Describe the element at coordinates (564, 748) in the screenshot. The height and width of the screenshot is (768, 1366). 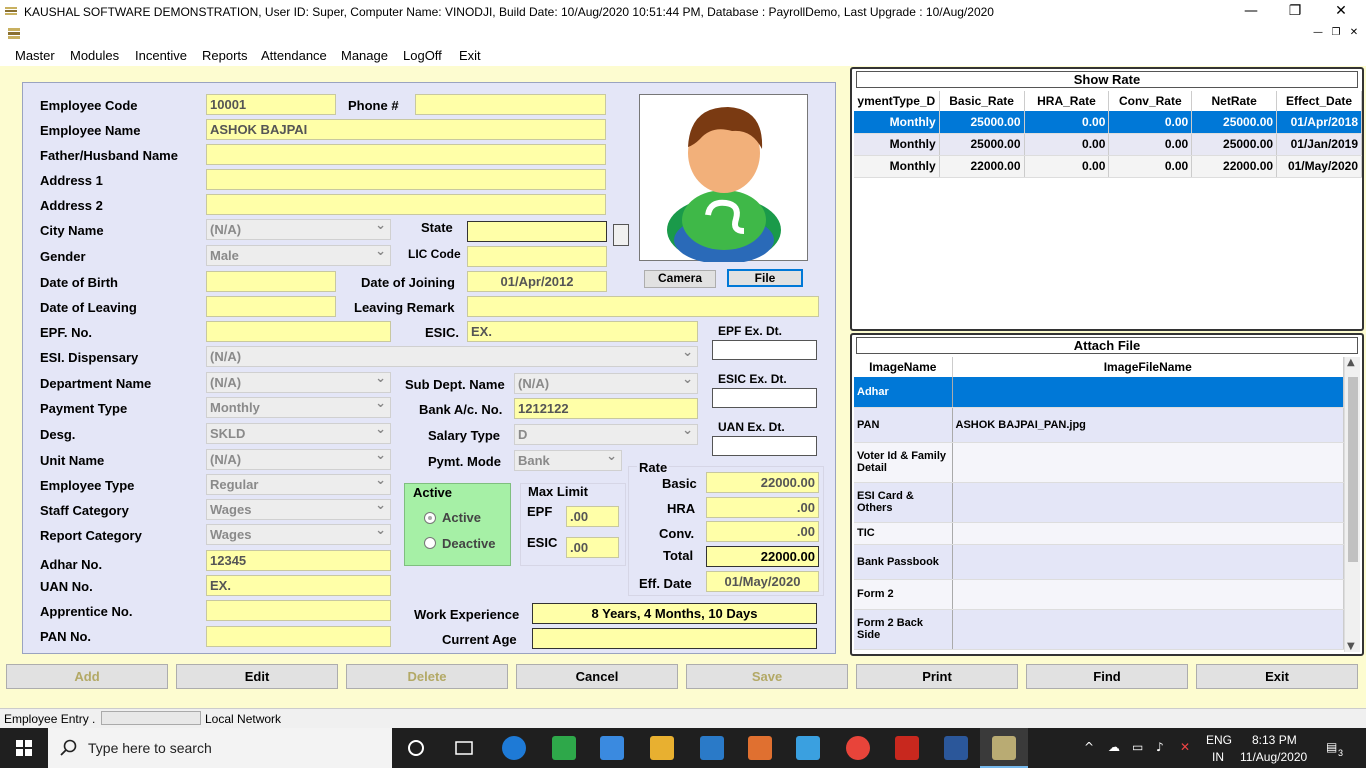
I see `jd-app-icon` at that location.